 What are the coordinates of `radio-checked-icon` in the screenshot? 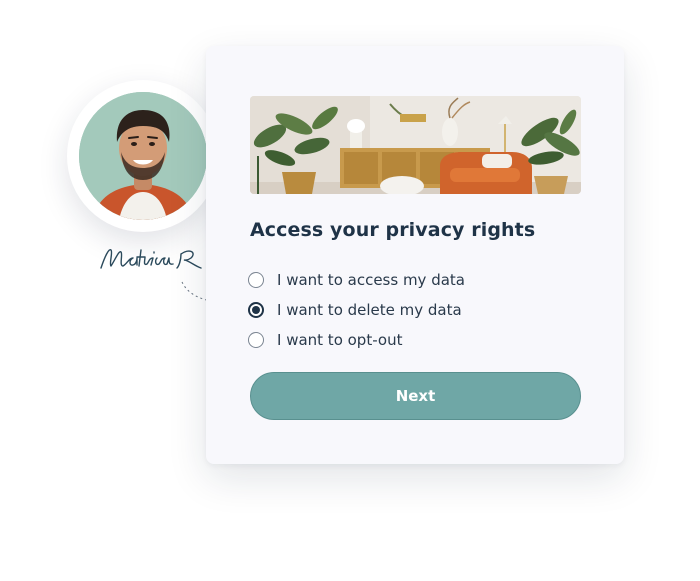 It's located at (256, 310).